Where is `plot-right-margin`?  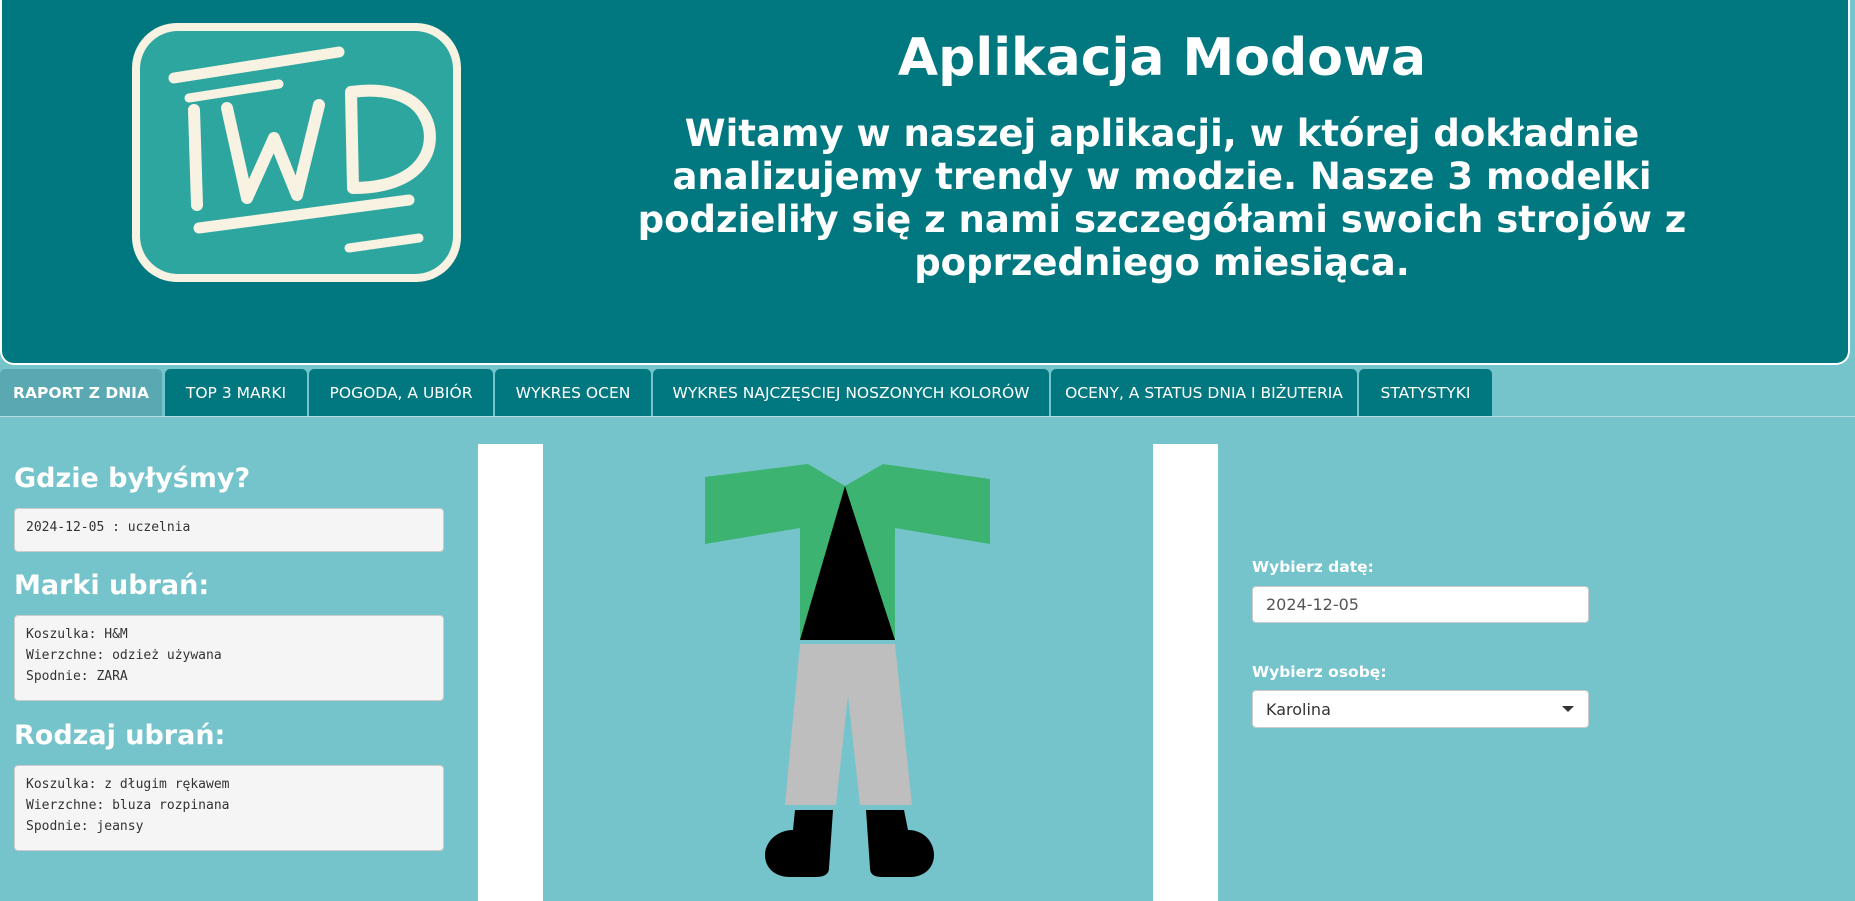
plot-right-margin is located at coordinates (1185, 672).